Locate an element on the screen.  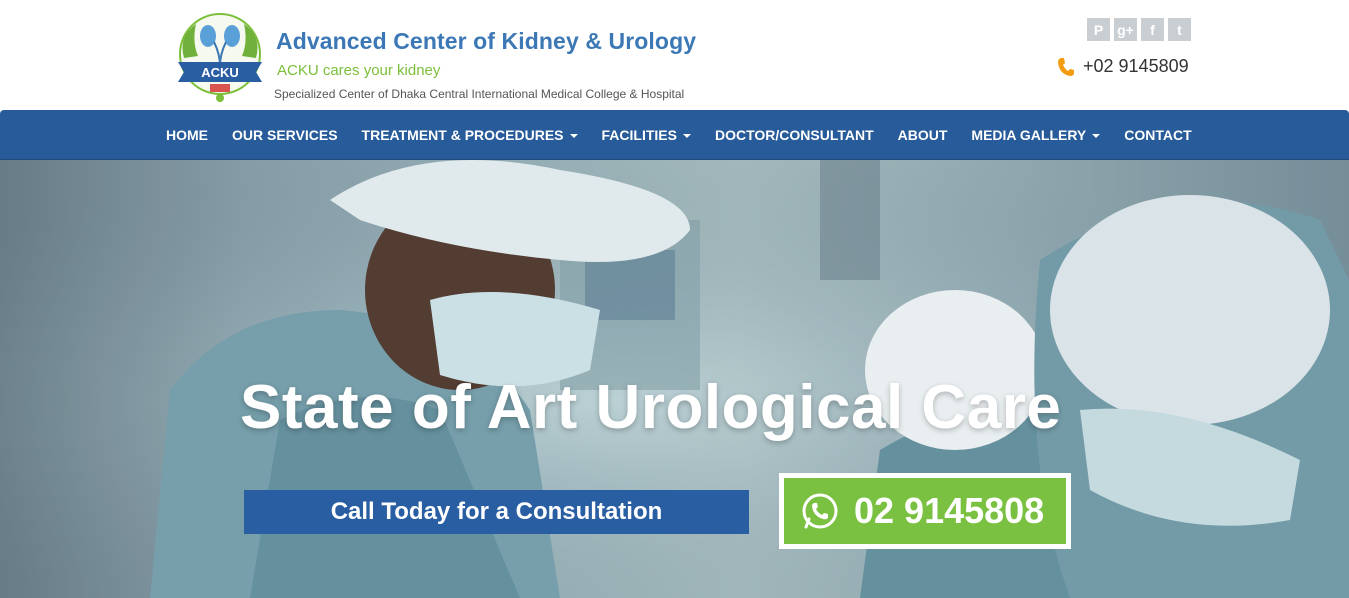
call-number-button: 02 9145808 is located at coordinates (925, 511).